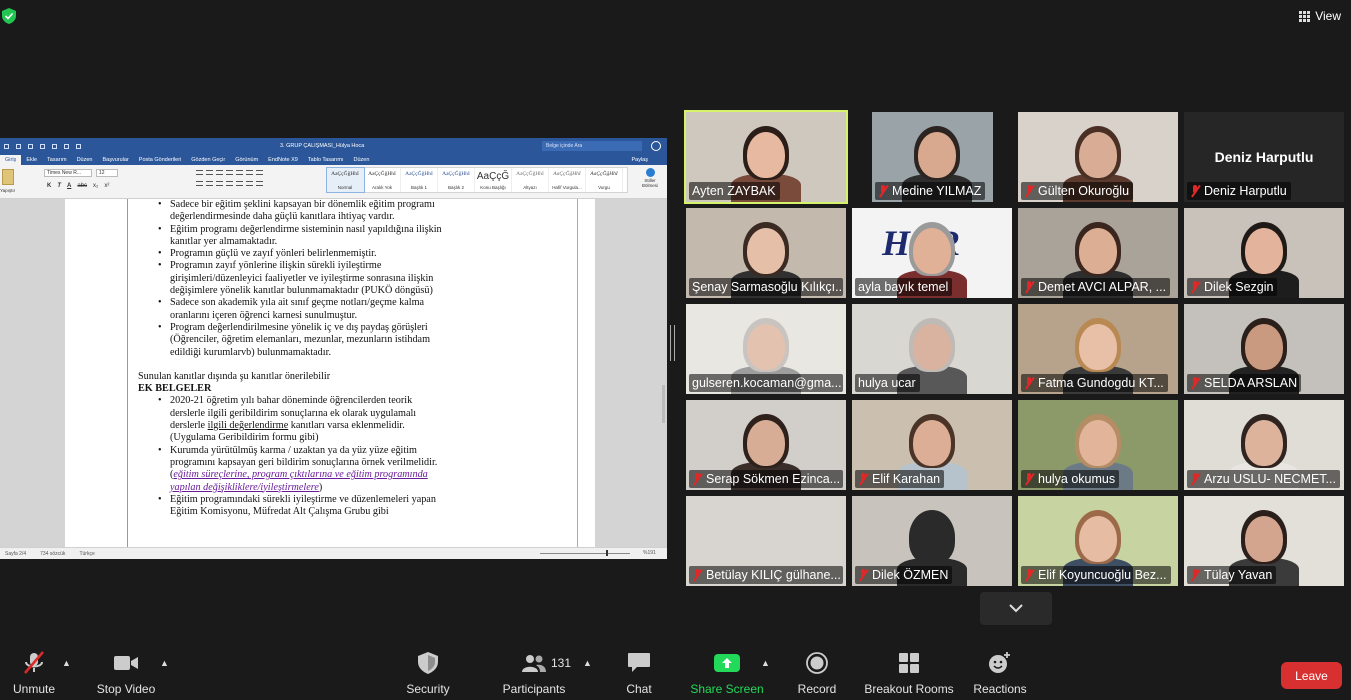 Image resolution: width=1351 pixels, height=700 pixels. Describe the element at coordinates (639, 674) in the screenshot. I see `chat-button: Chat` at that location.